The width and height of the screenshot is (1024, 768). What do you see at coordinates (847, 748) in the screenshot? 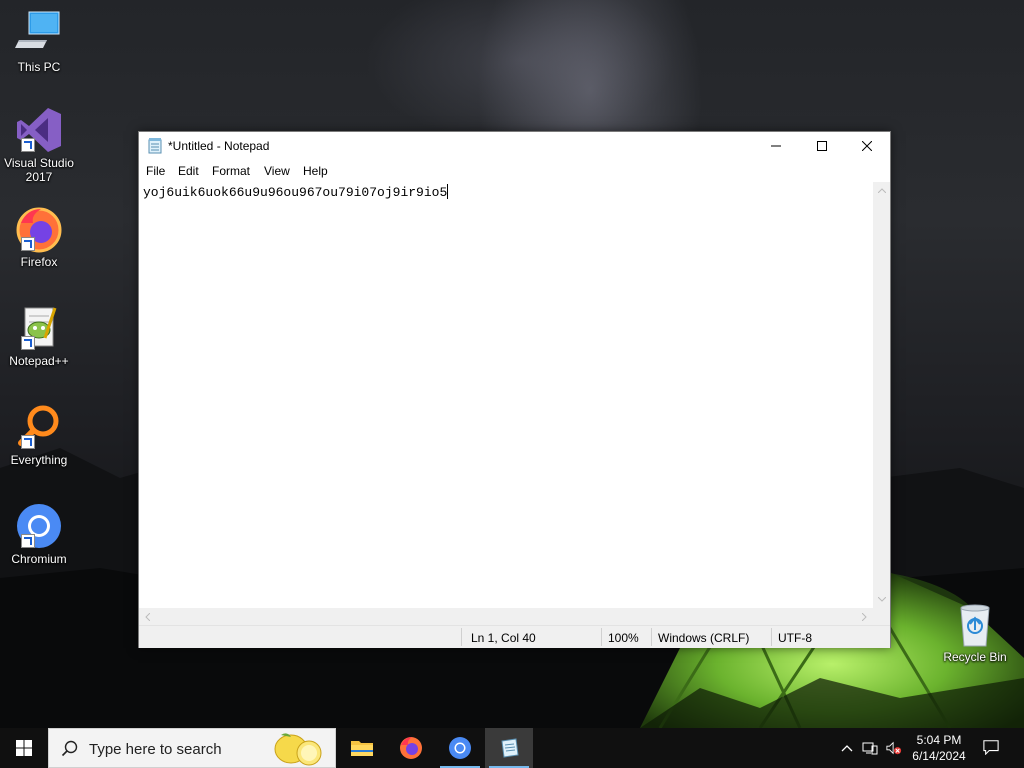
I see `show-hidden-icons-chevron-icon` at bounding box center [847, 748].